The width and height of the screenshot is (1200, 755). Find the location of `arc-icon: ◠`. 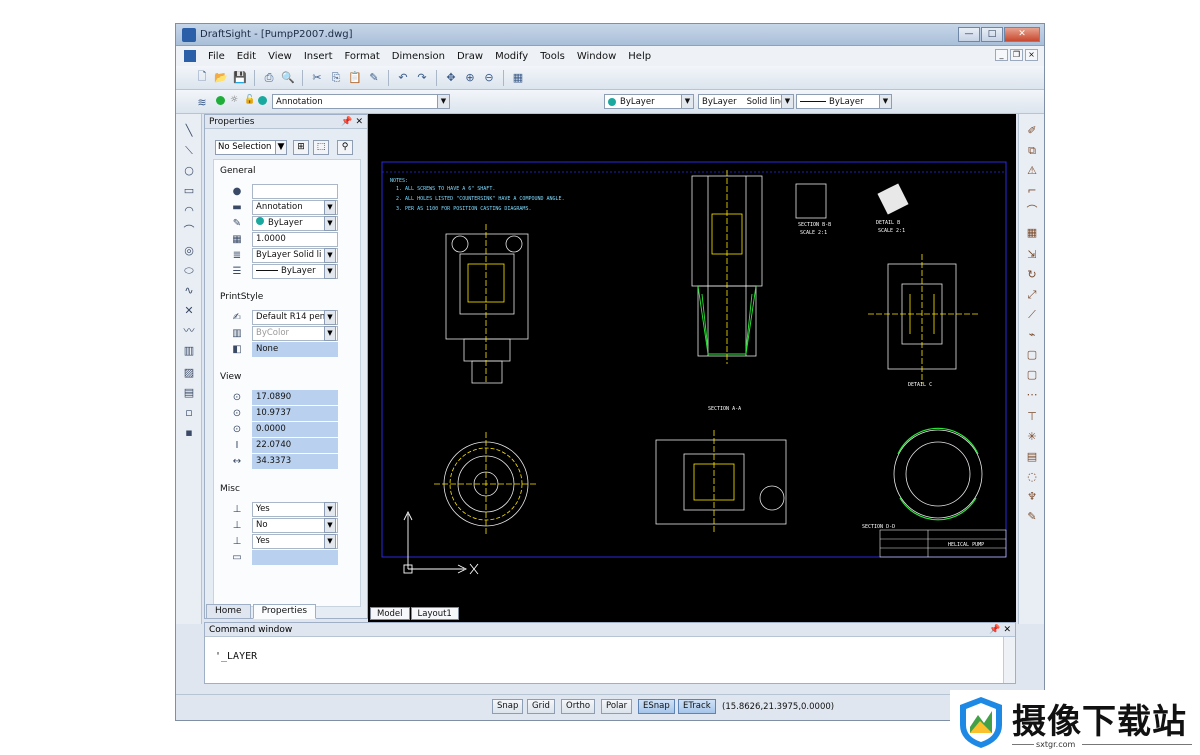

arc-icon: ◠ is located at coordinates (189, 211).